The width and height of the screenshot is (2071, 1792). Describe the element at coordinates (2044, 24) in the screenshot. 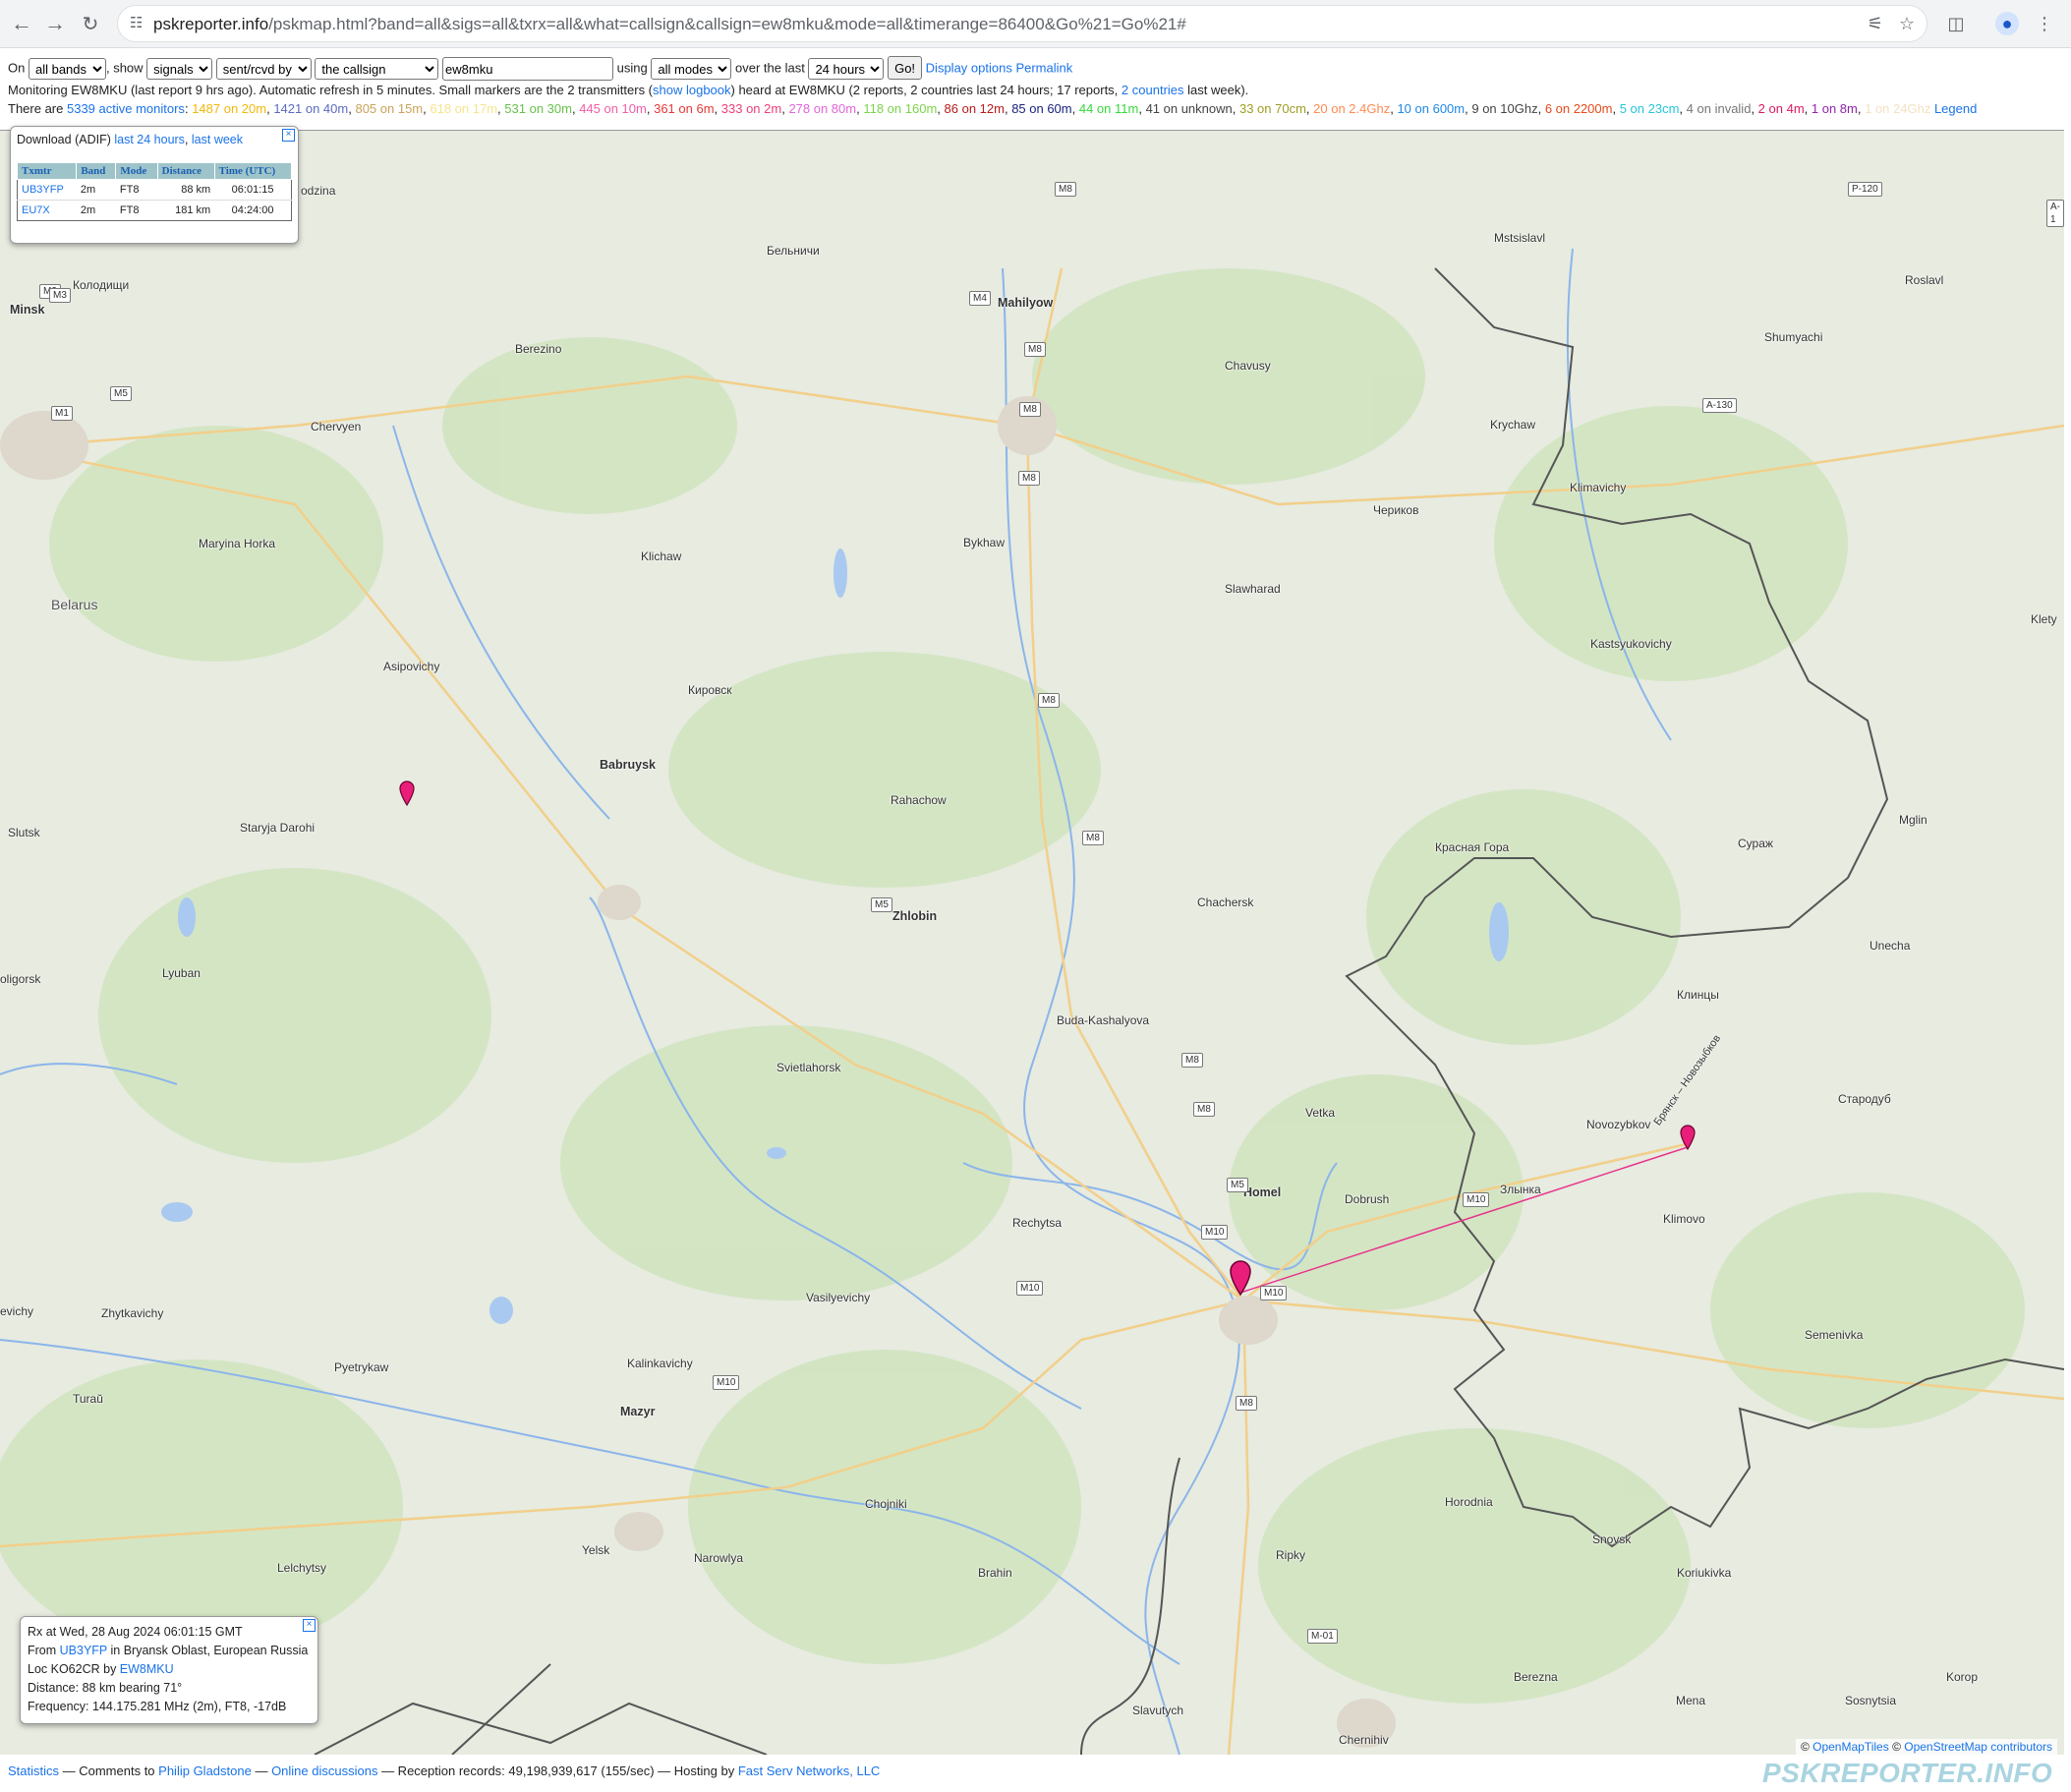

I see `menu-icon: ⋮` at that location.